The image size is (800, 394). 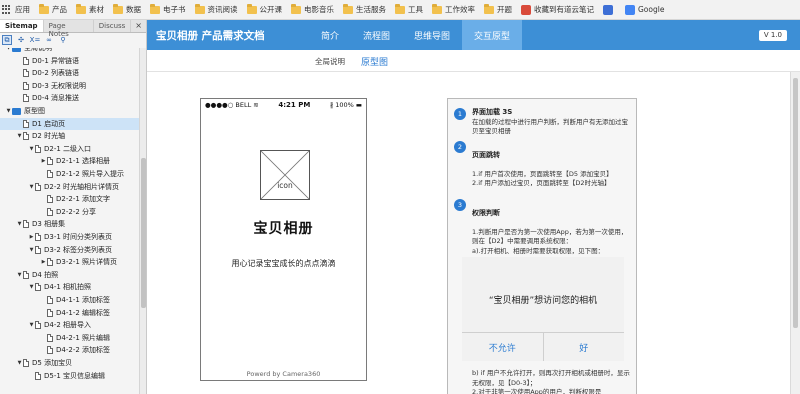 I want to click on bookmark-label: 工作效率, so click(x=460, y=9).